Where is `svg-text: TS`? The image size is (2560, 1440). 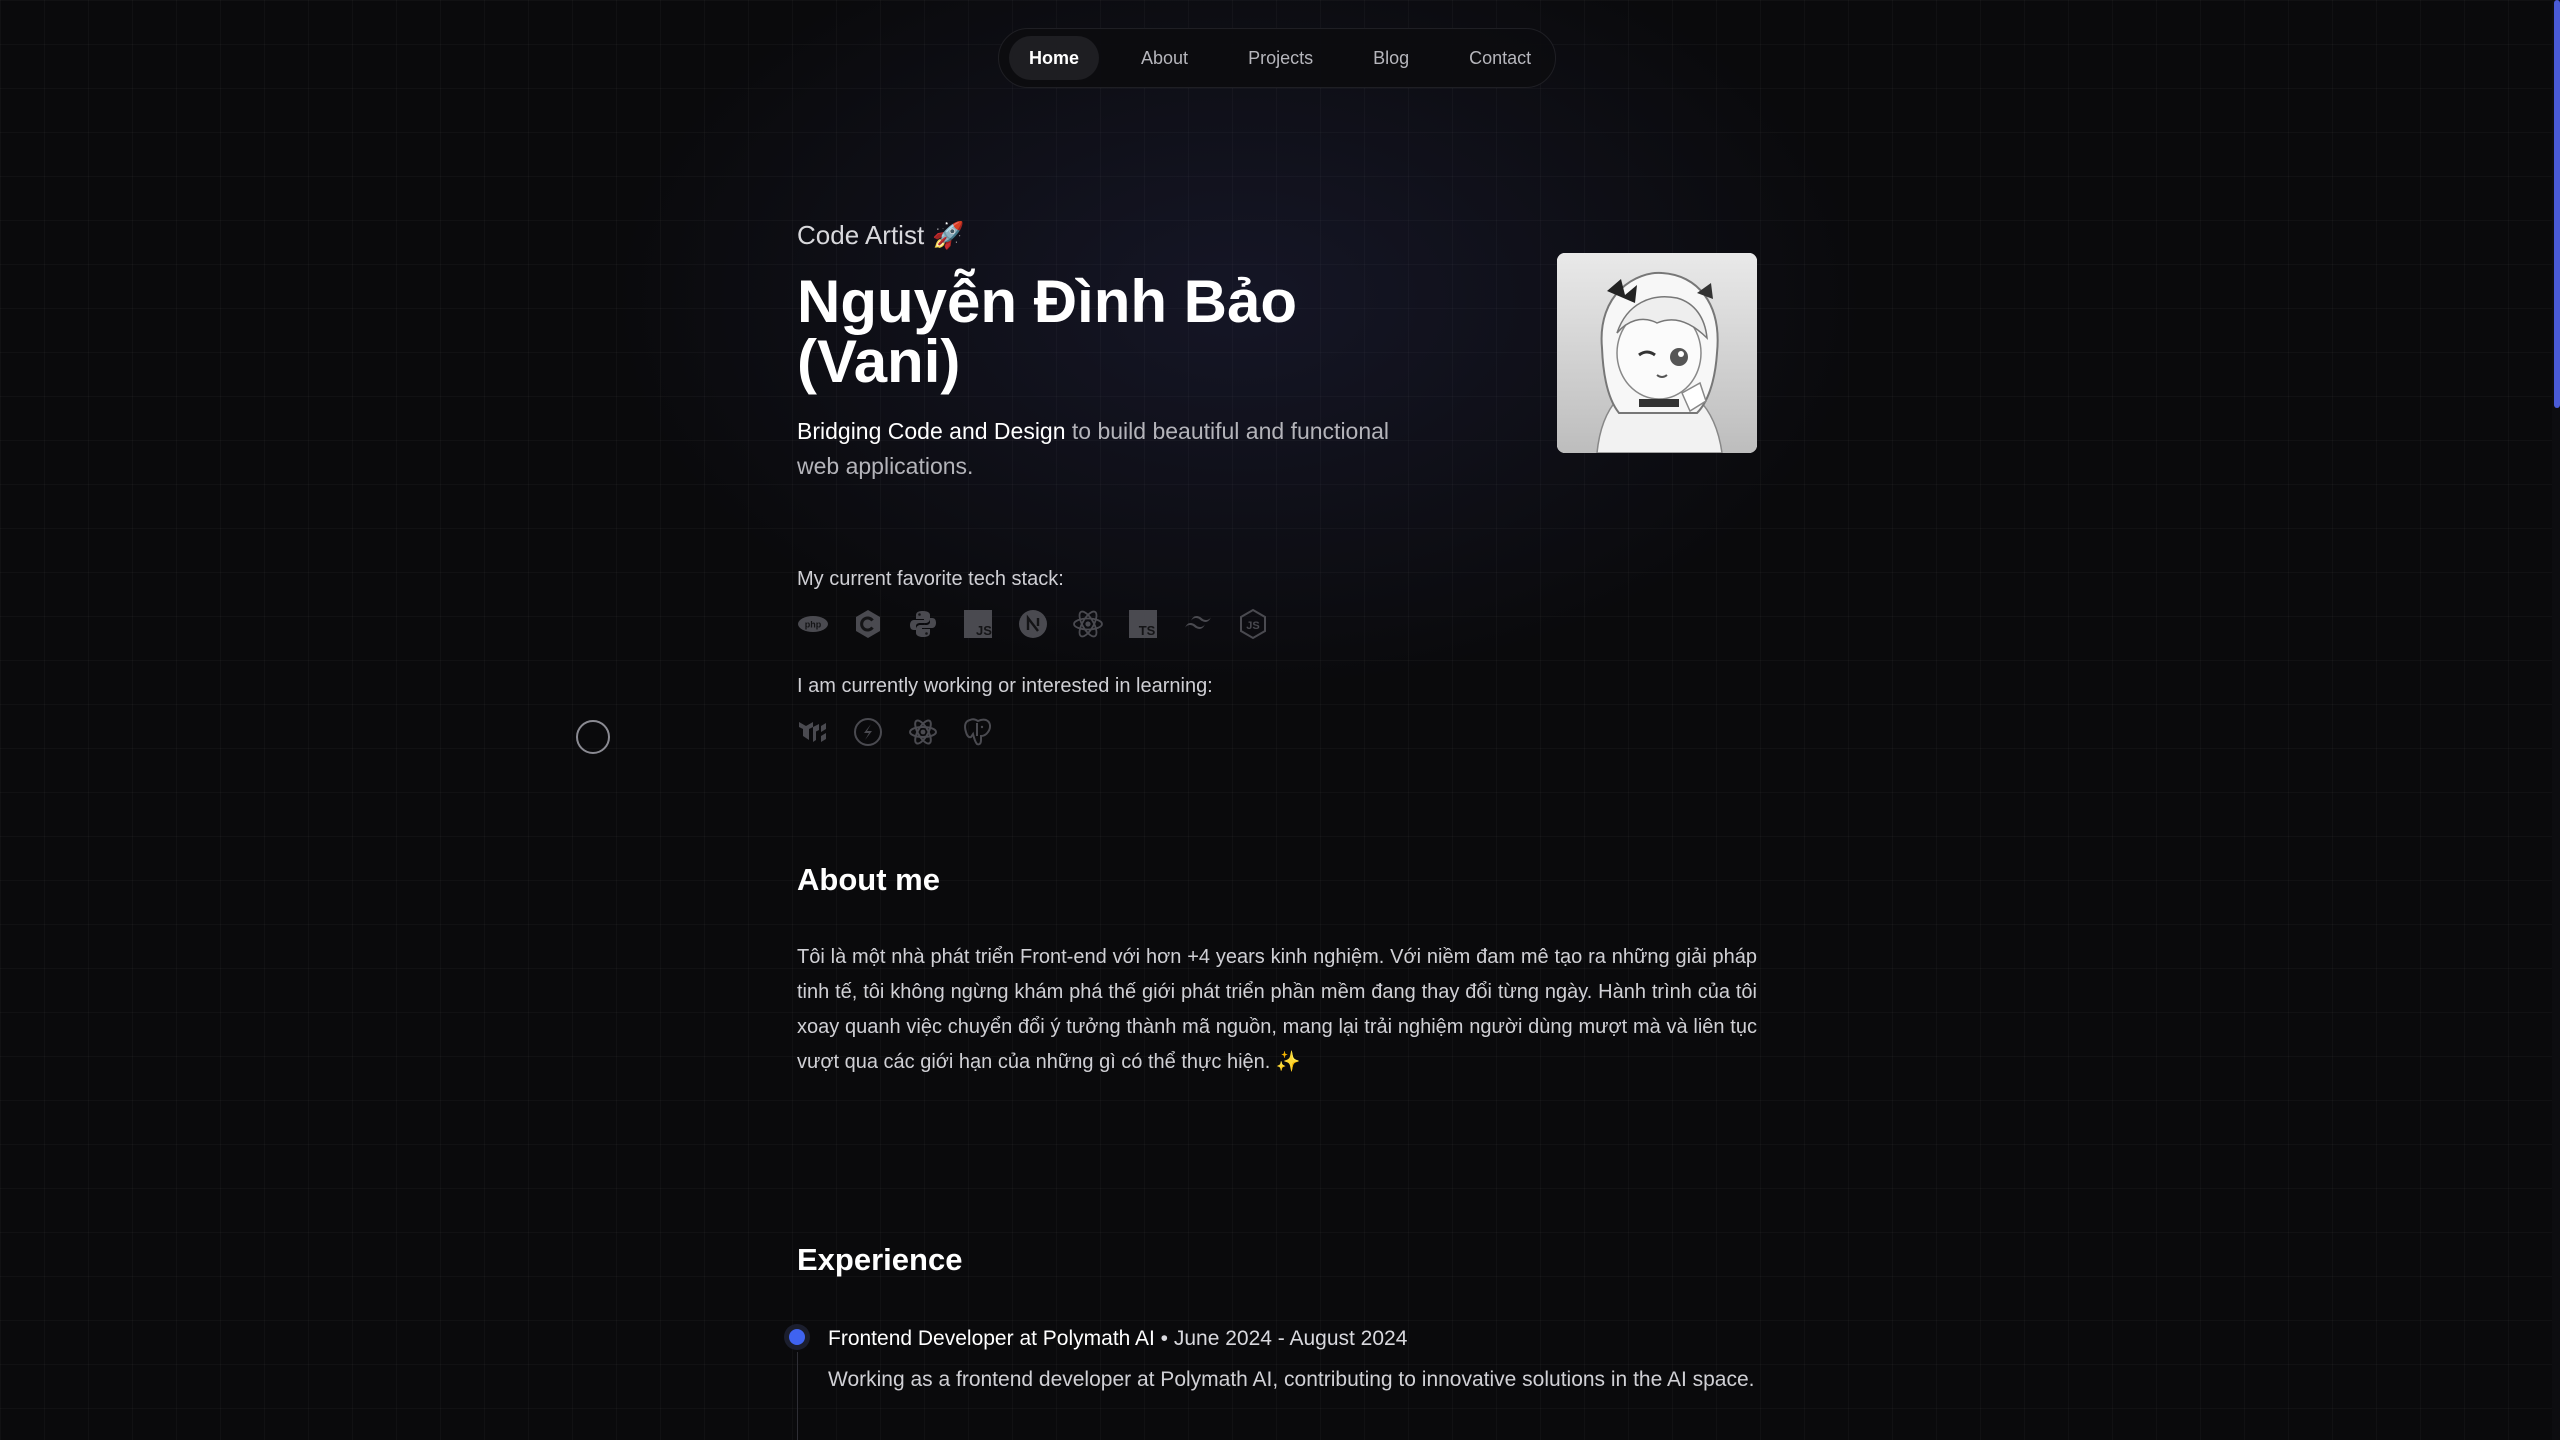 svg-text: TS is located at coordinates (1147, 630).